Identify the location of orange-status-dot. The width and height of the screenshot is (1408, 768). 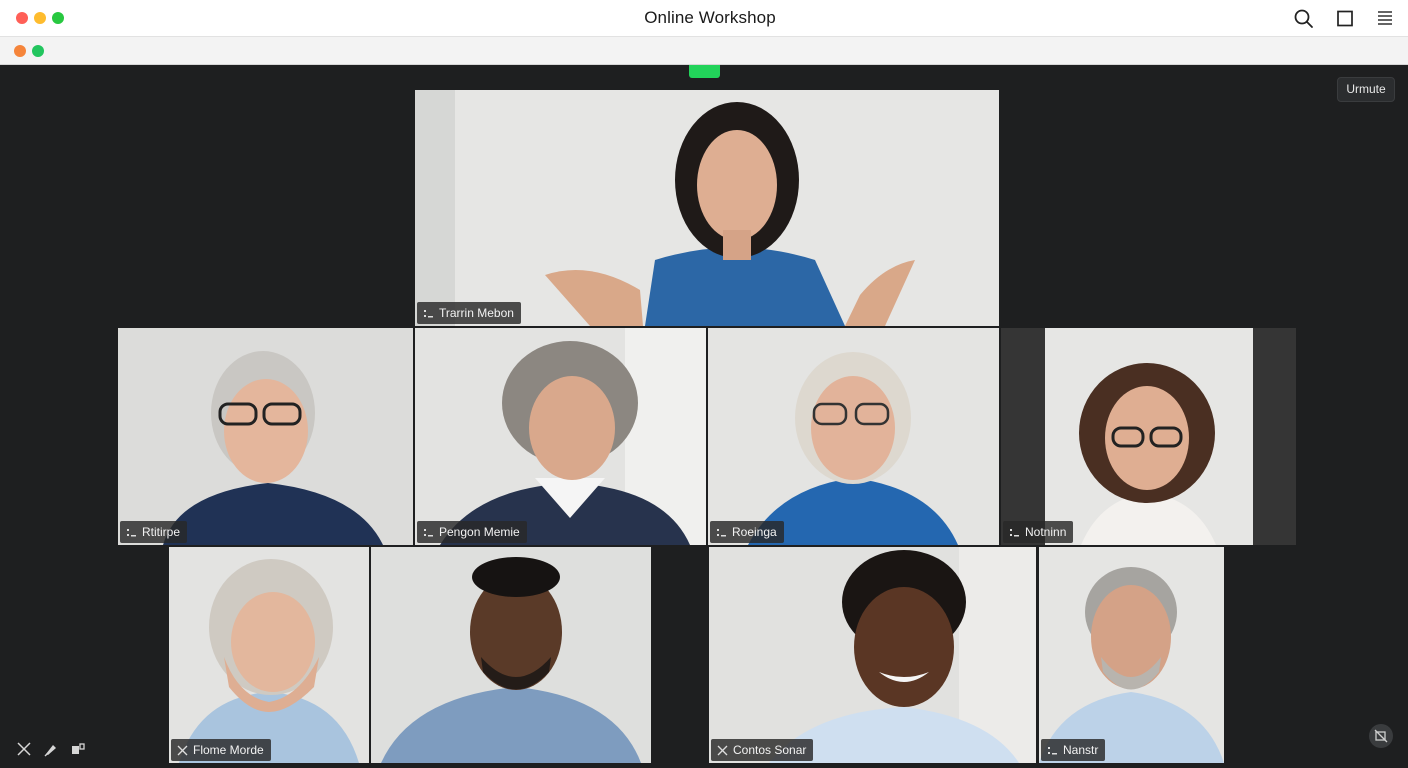
(20, 51).